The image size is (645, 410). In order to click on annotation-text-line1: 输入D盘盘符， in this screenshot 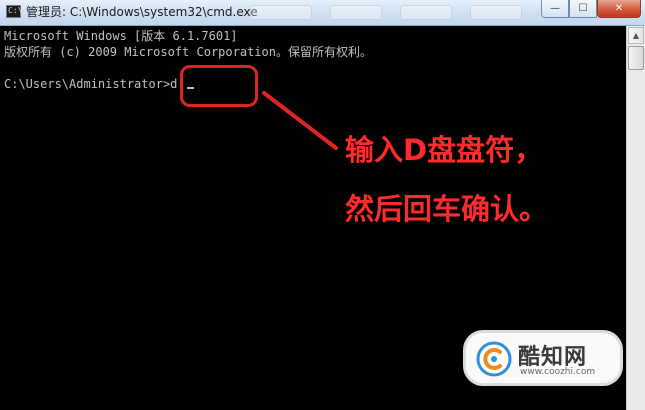, I will do `click(444, 150)`.